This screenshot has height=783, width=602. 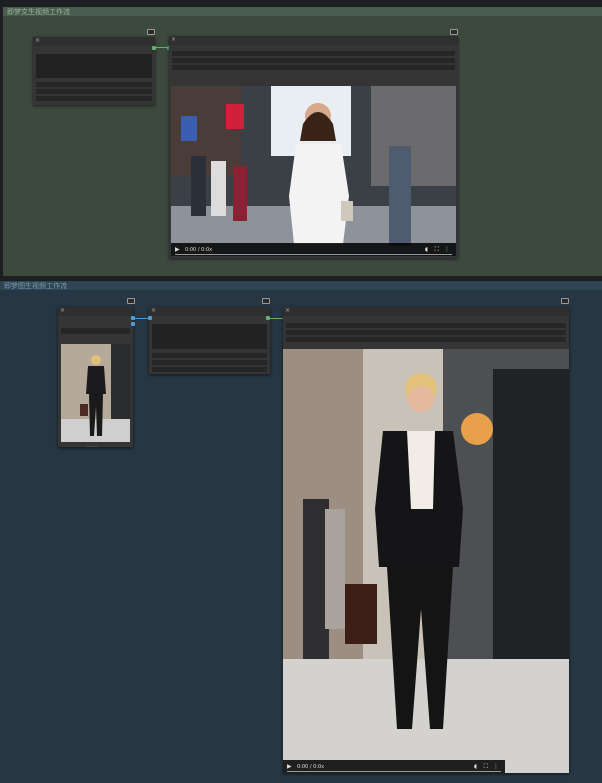 What do you see at coordinates (35, 286) in the screenshot?
I see `group-title: 即梦图生视频工作流` at bounding box center [35, 286].